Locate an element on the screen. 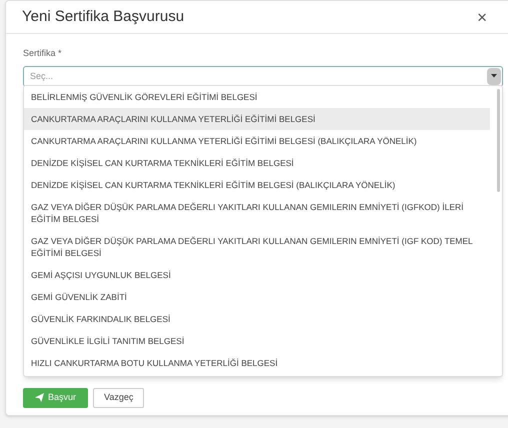 The width and height of the screenshot is (508, 428). close-button: × is located at coordinates (482, 17).